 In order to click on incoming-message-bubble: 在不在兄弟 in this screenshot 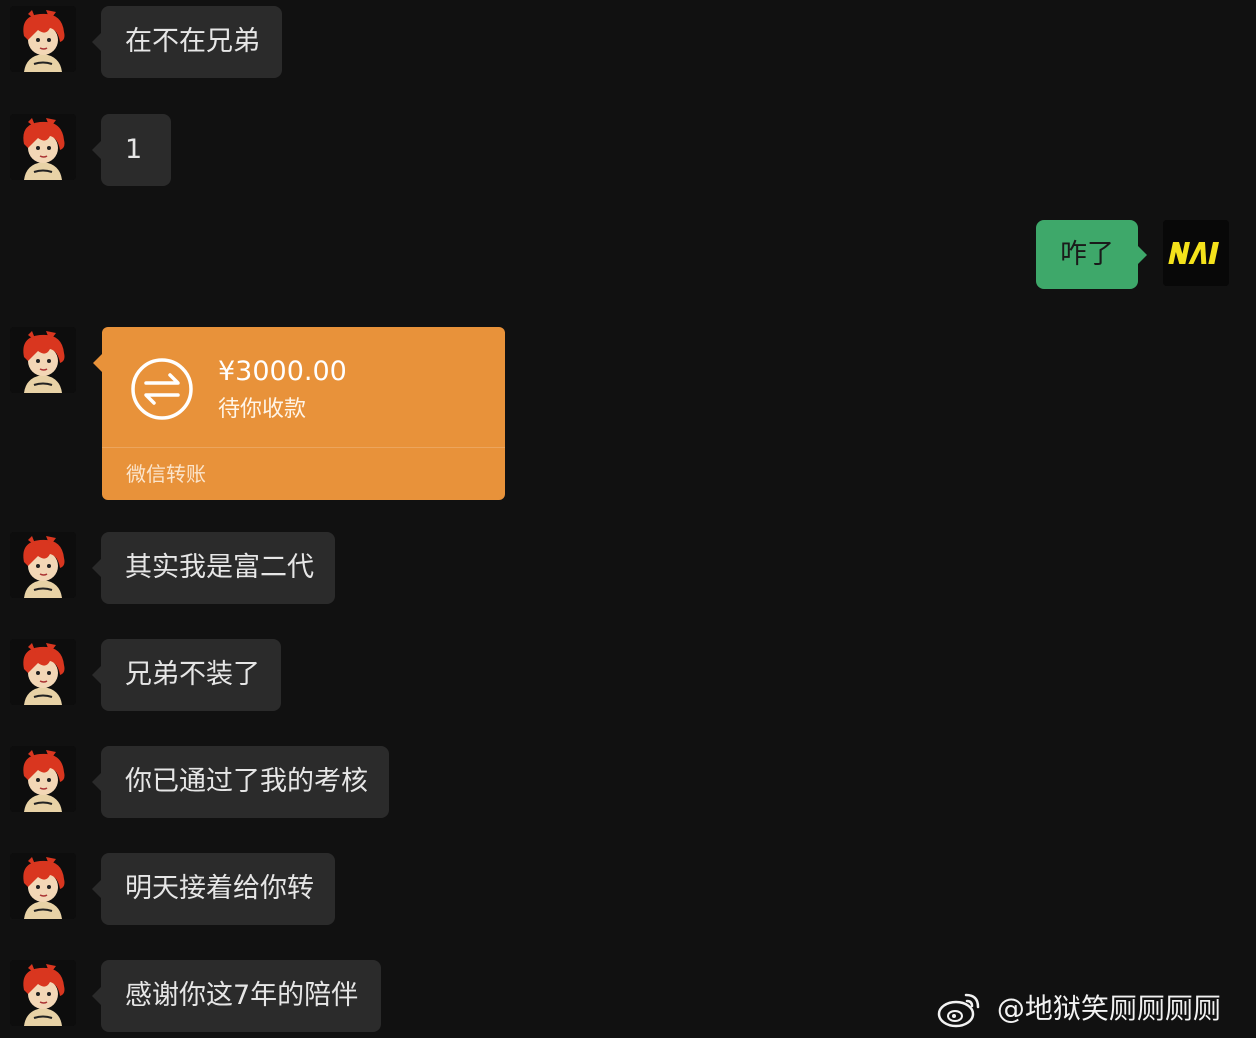, I will do `click(187, 42)`.